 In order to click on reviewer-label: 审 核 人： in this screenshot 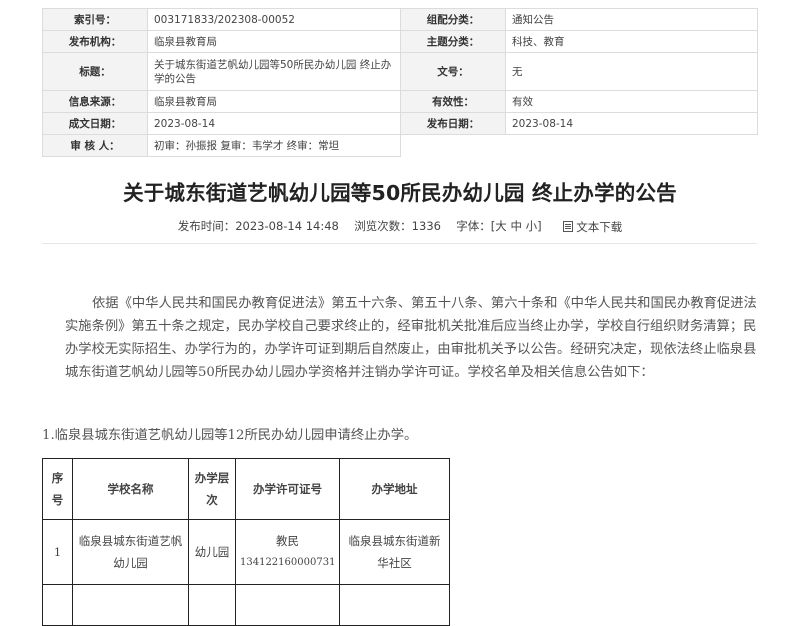, I will do `click(95, 145)`.